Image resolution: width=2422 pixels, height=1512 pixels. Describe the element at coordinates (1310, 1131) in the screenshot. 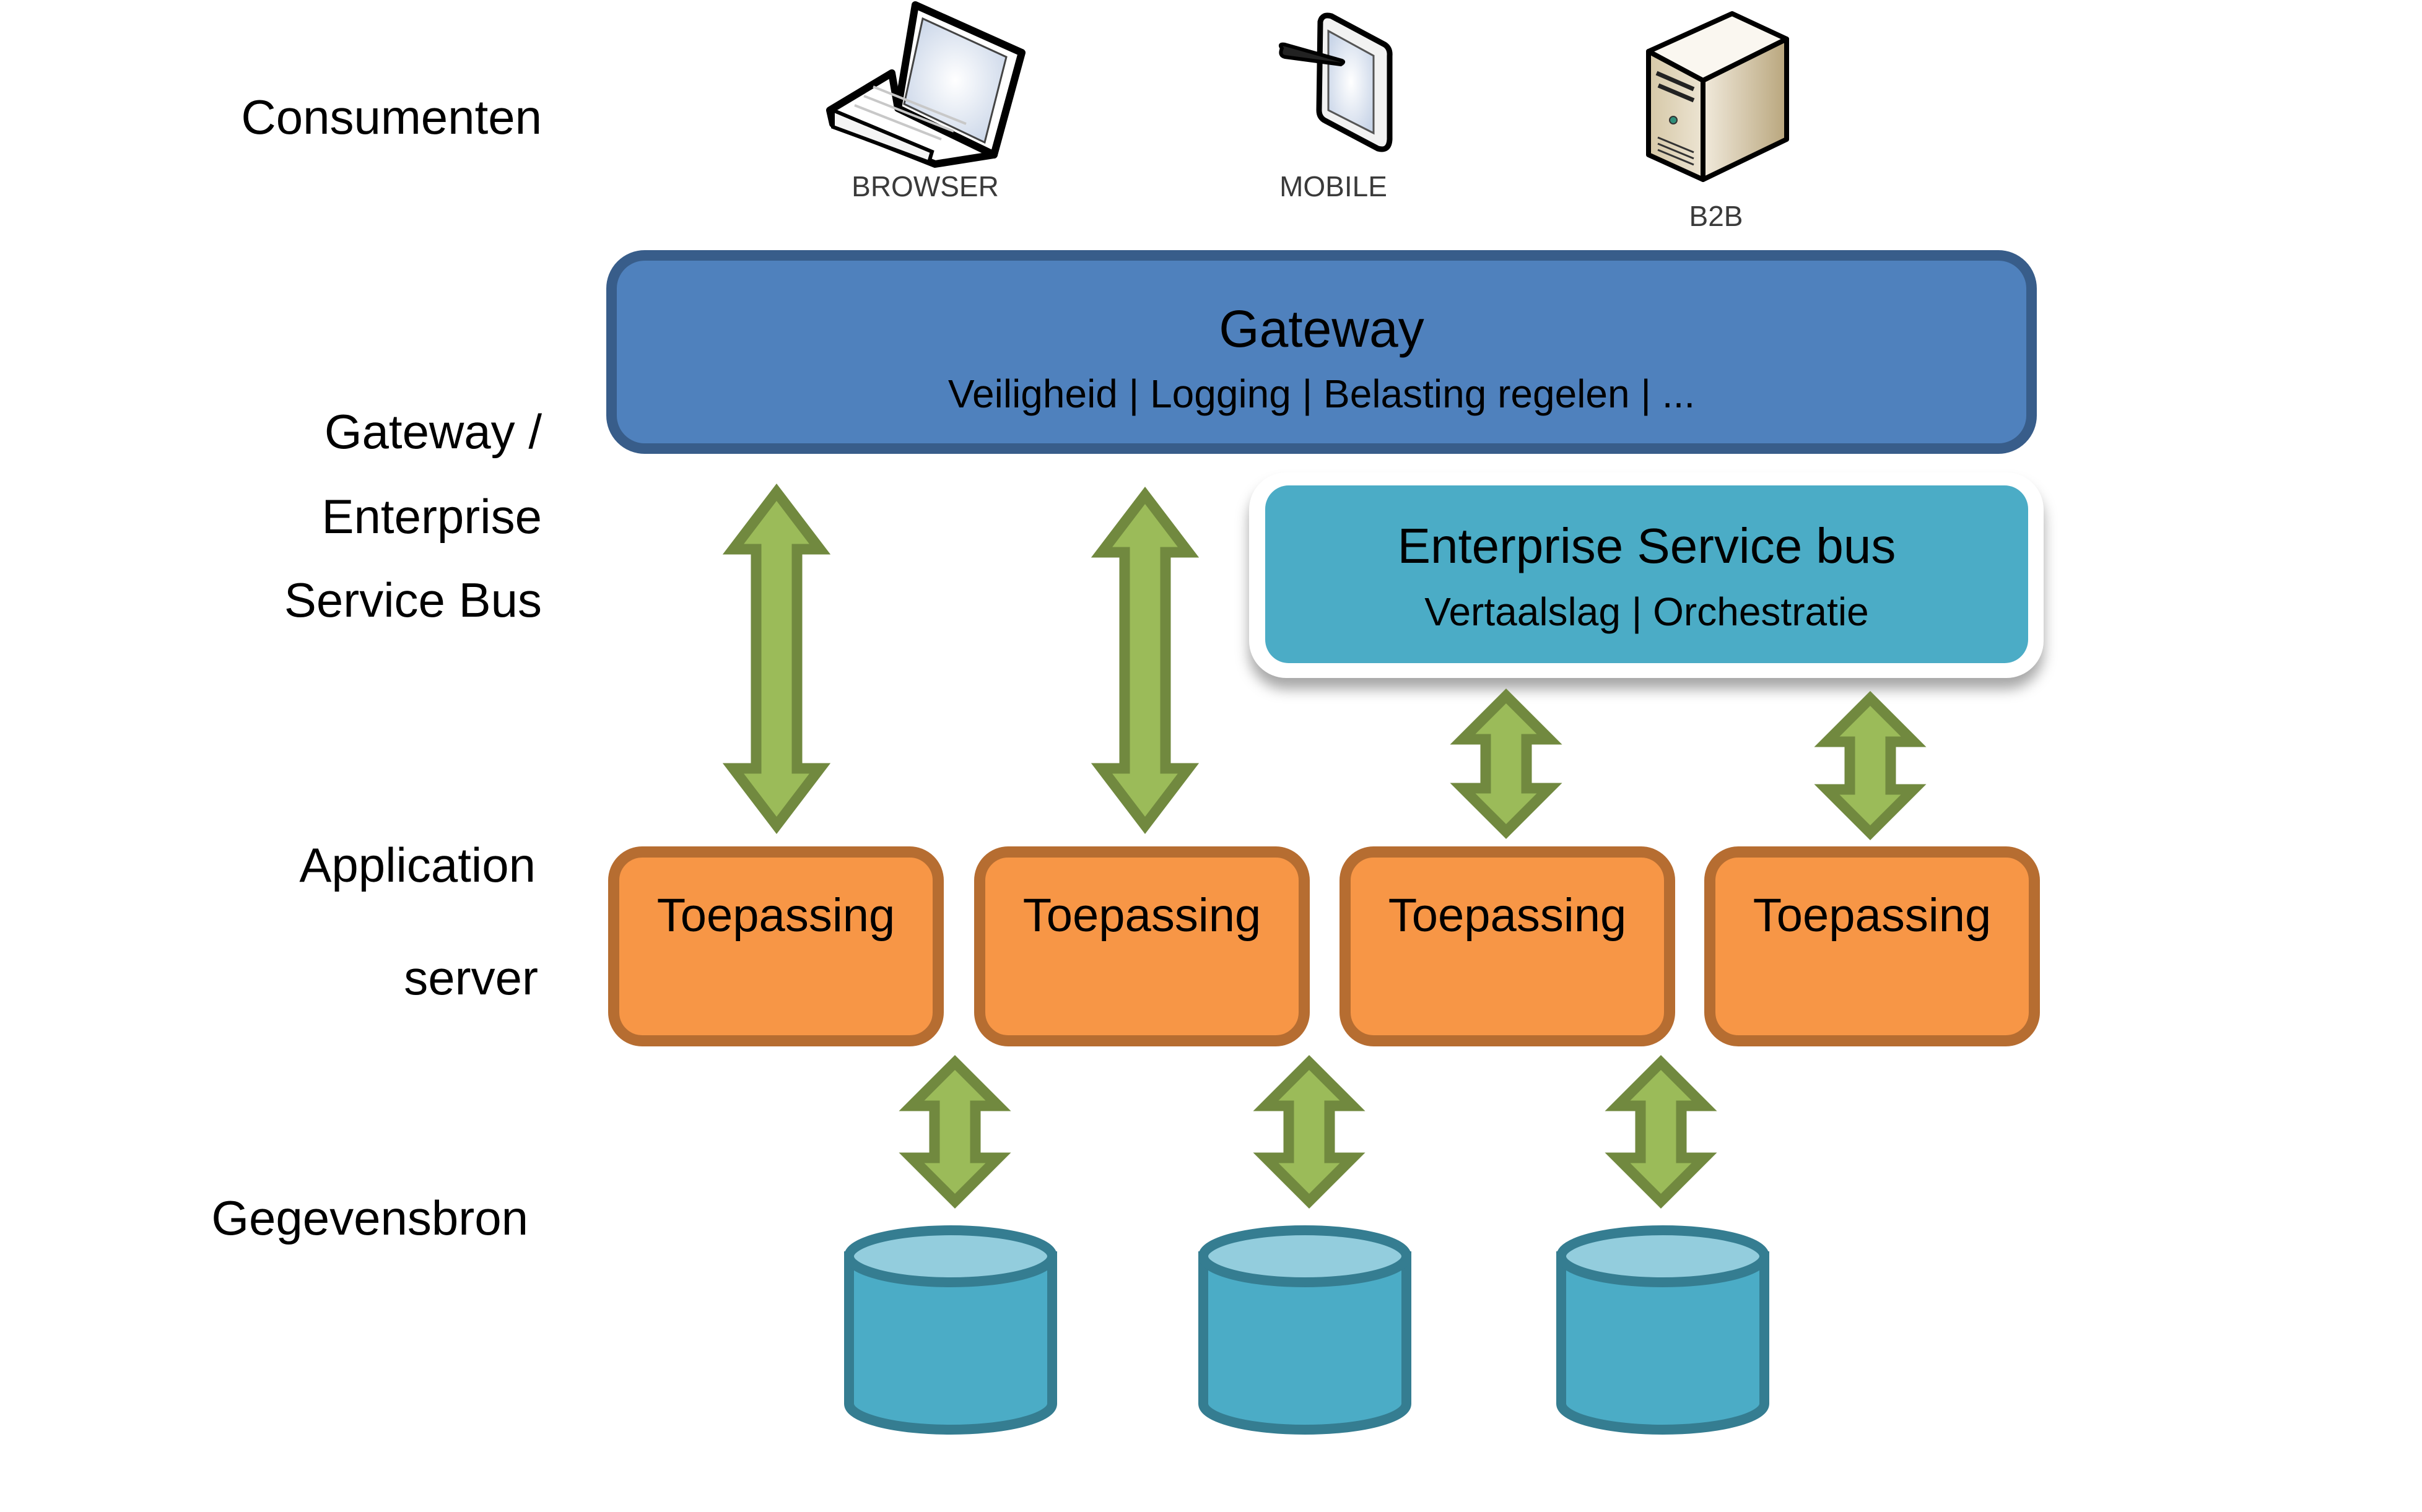

I see `double-arrow-app-db2` at that location.